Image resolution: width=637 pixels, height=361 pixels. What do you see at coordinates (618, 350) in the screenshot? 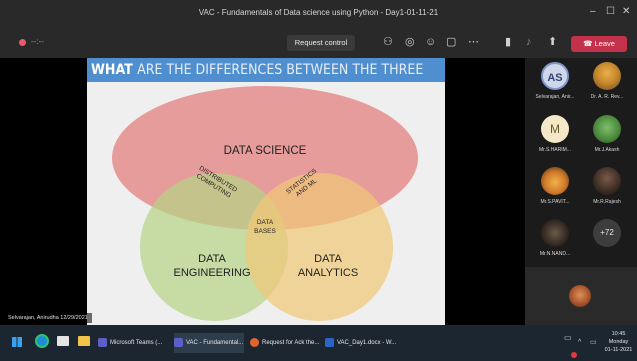
I see `clock-date: 01-11-2021` at bounding box center [618, 350].